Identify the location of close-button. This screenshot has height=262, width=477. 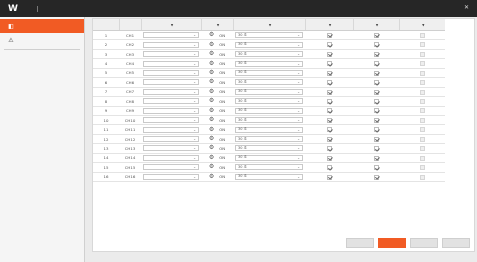
(424, 243).